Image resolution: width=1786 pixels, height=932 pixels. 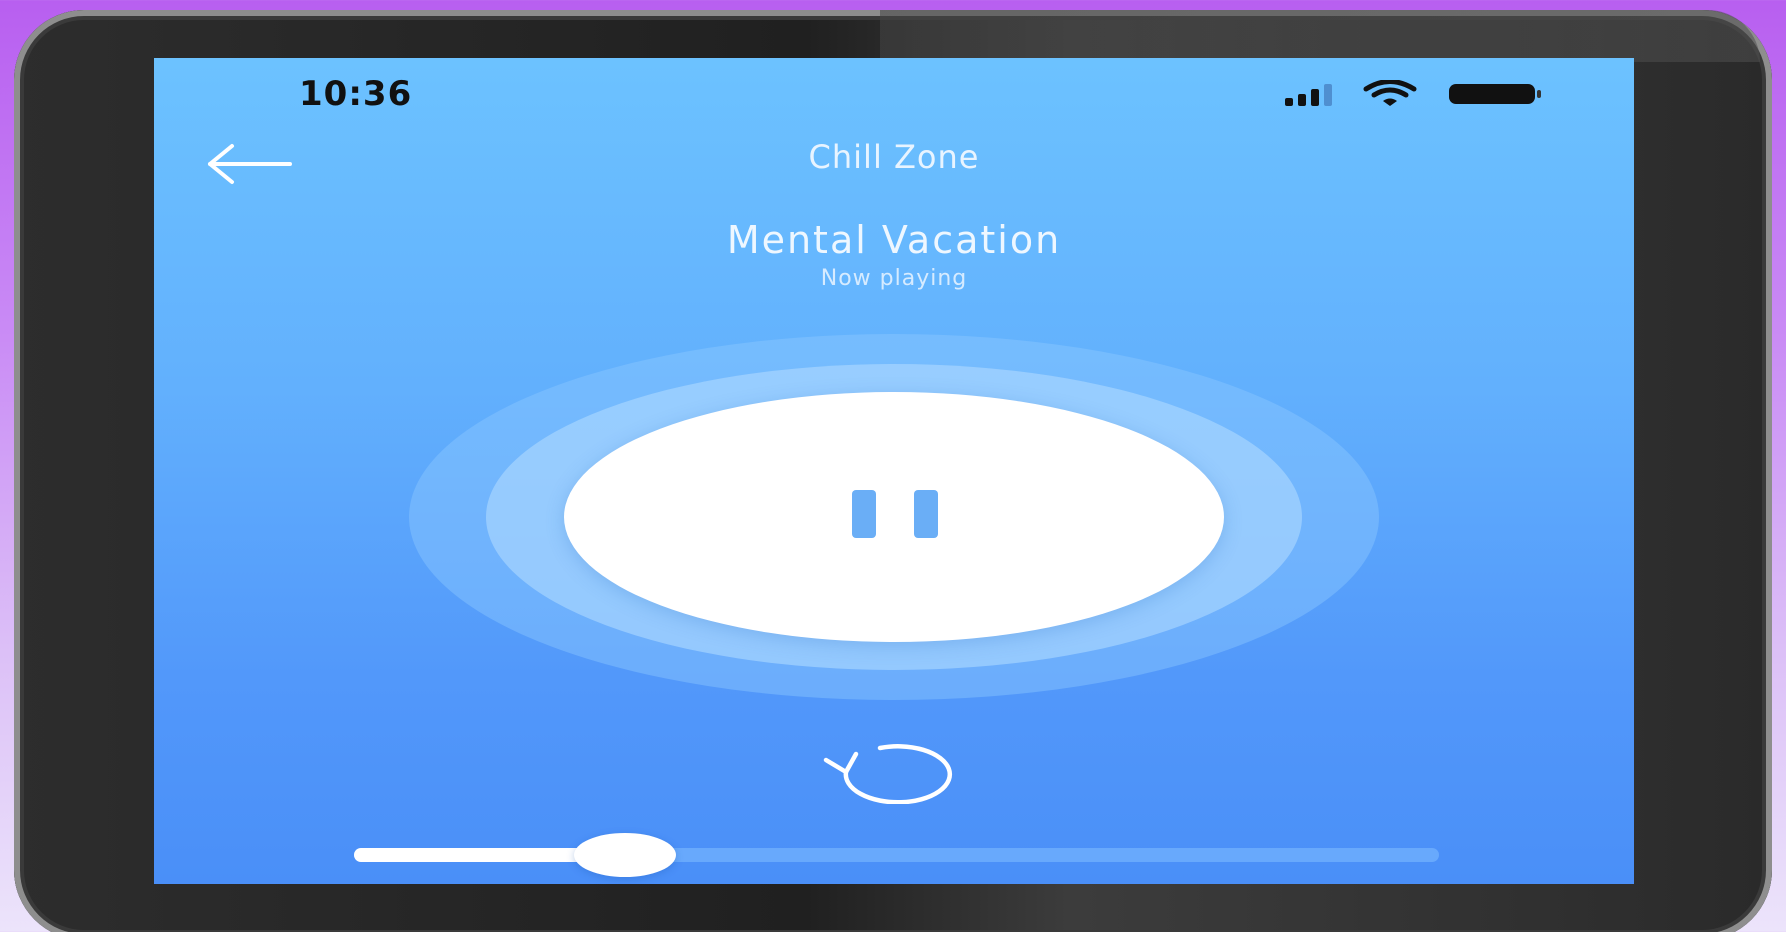 What do you see at coordinates (1390, 93) in the screenshot?
I see `wifi-icon` at bounding box center [1390, 93].